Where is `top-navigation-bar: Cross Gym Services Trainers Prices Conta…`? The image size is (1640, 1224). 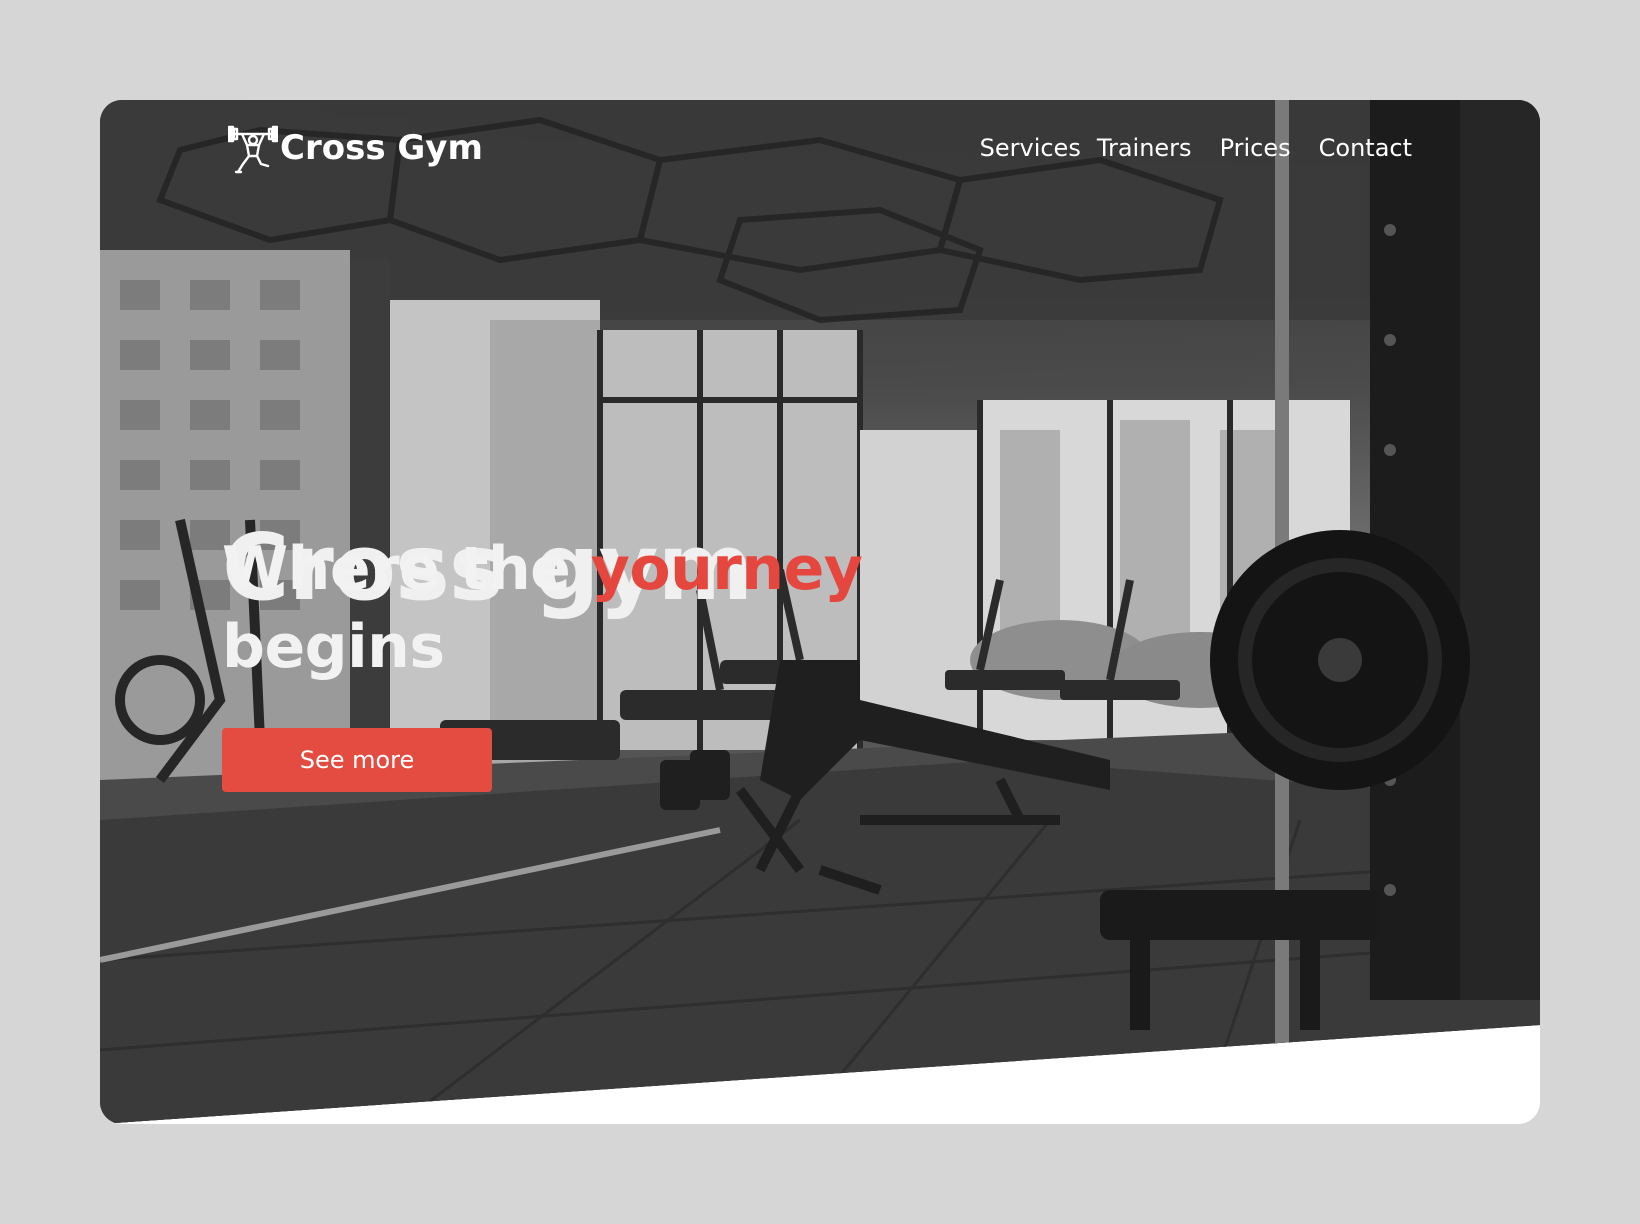 top-navigation-bar: Cross Gym Services Trainers Prices Conta… is located at coordinates (820, 150).